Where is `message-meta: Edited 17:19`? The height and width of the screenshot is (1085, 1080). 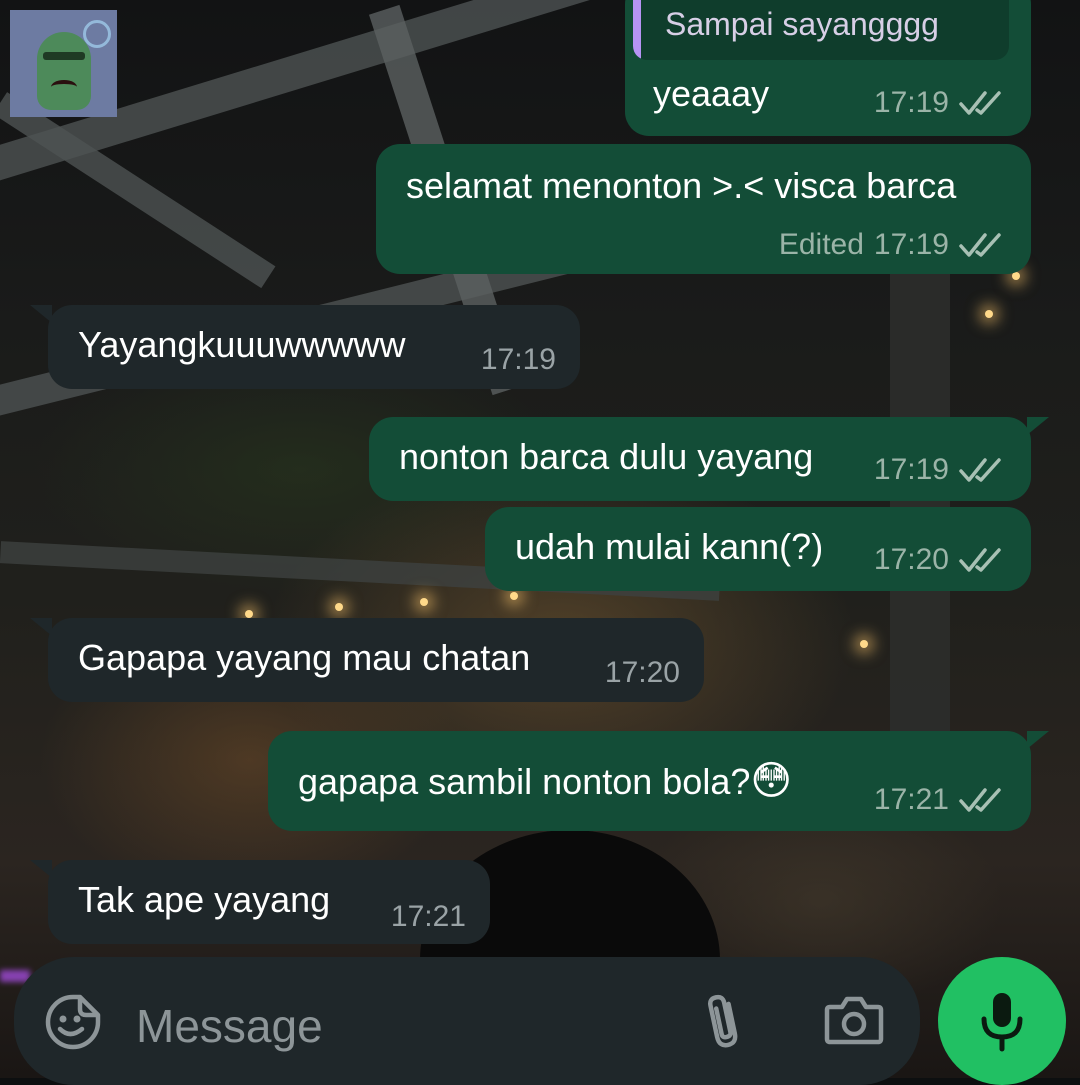 message-meta: Edited 17:19 is located at coordinates (892, 245).